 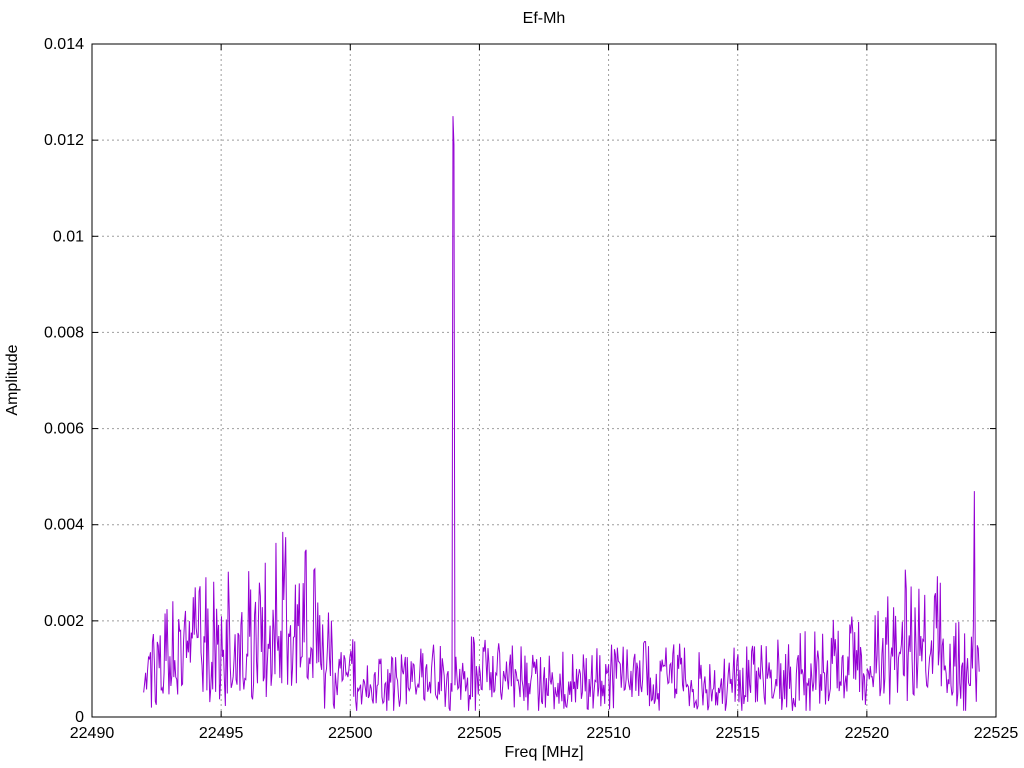 What do you see at coordinates (350, 733) in the screenshot?
I see `x-tick-label: 22500` at bounding box center [350, 733].